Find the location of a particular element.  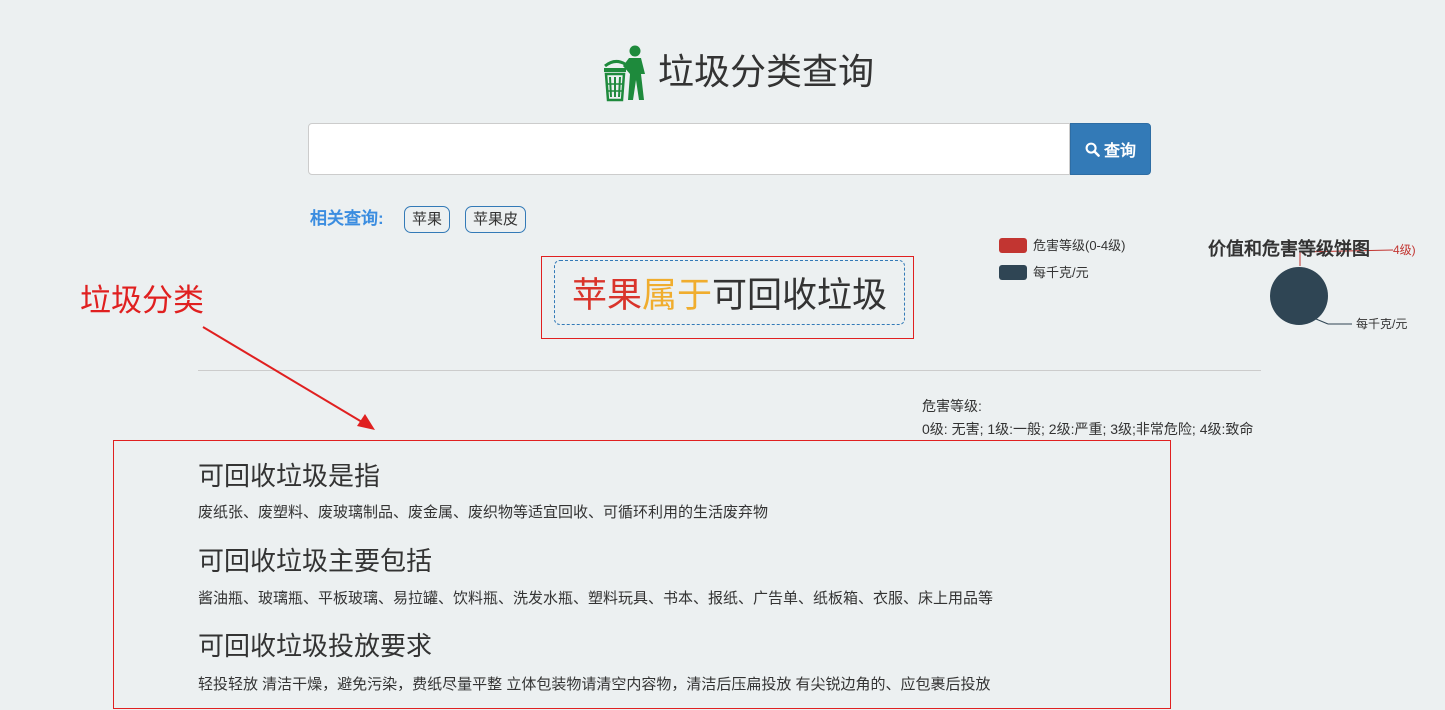

search-button: 查询 is located at coordinates (1110, 149).